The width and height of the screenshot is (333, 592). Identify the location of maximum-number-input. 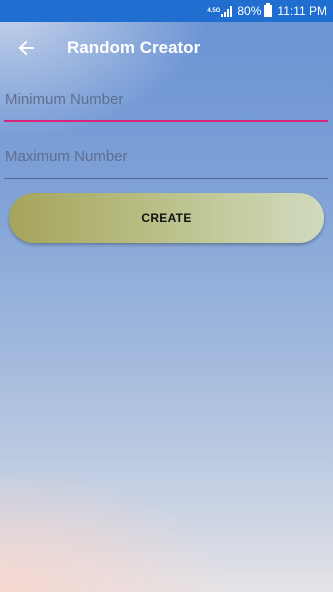
(166, 158).